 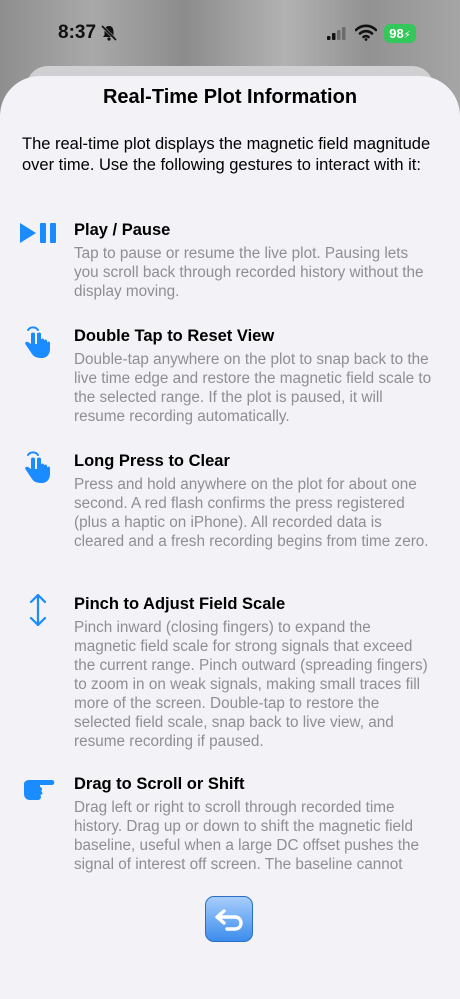 I want to click on wifi-icon, so click(x=366, y=35).